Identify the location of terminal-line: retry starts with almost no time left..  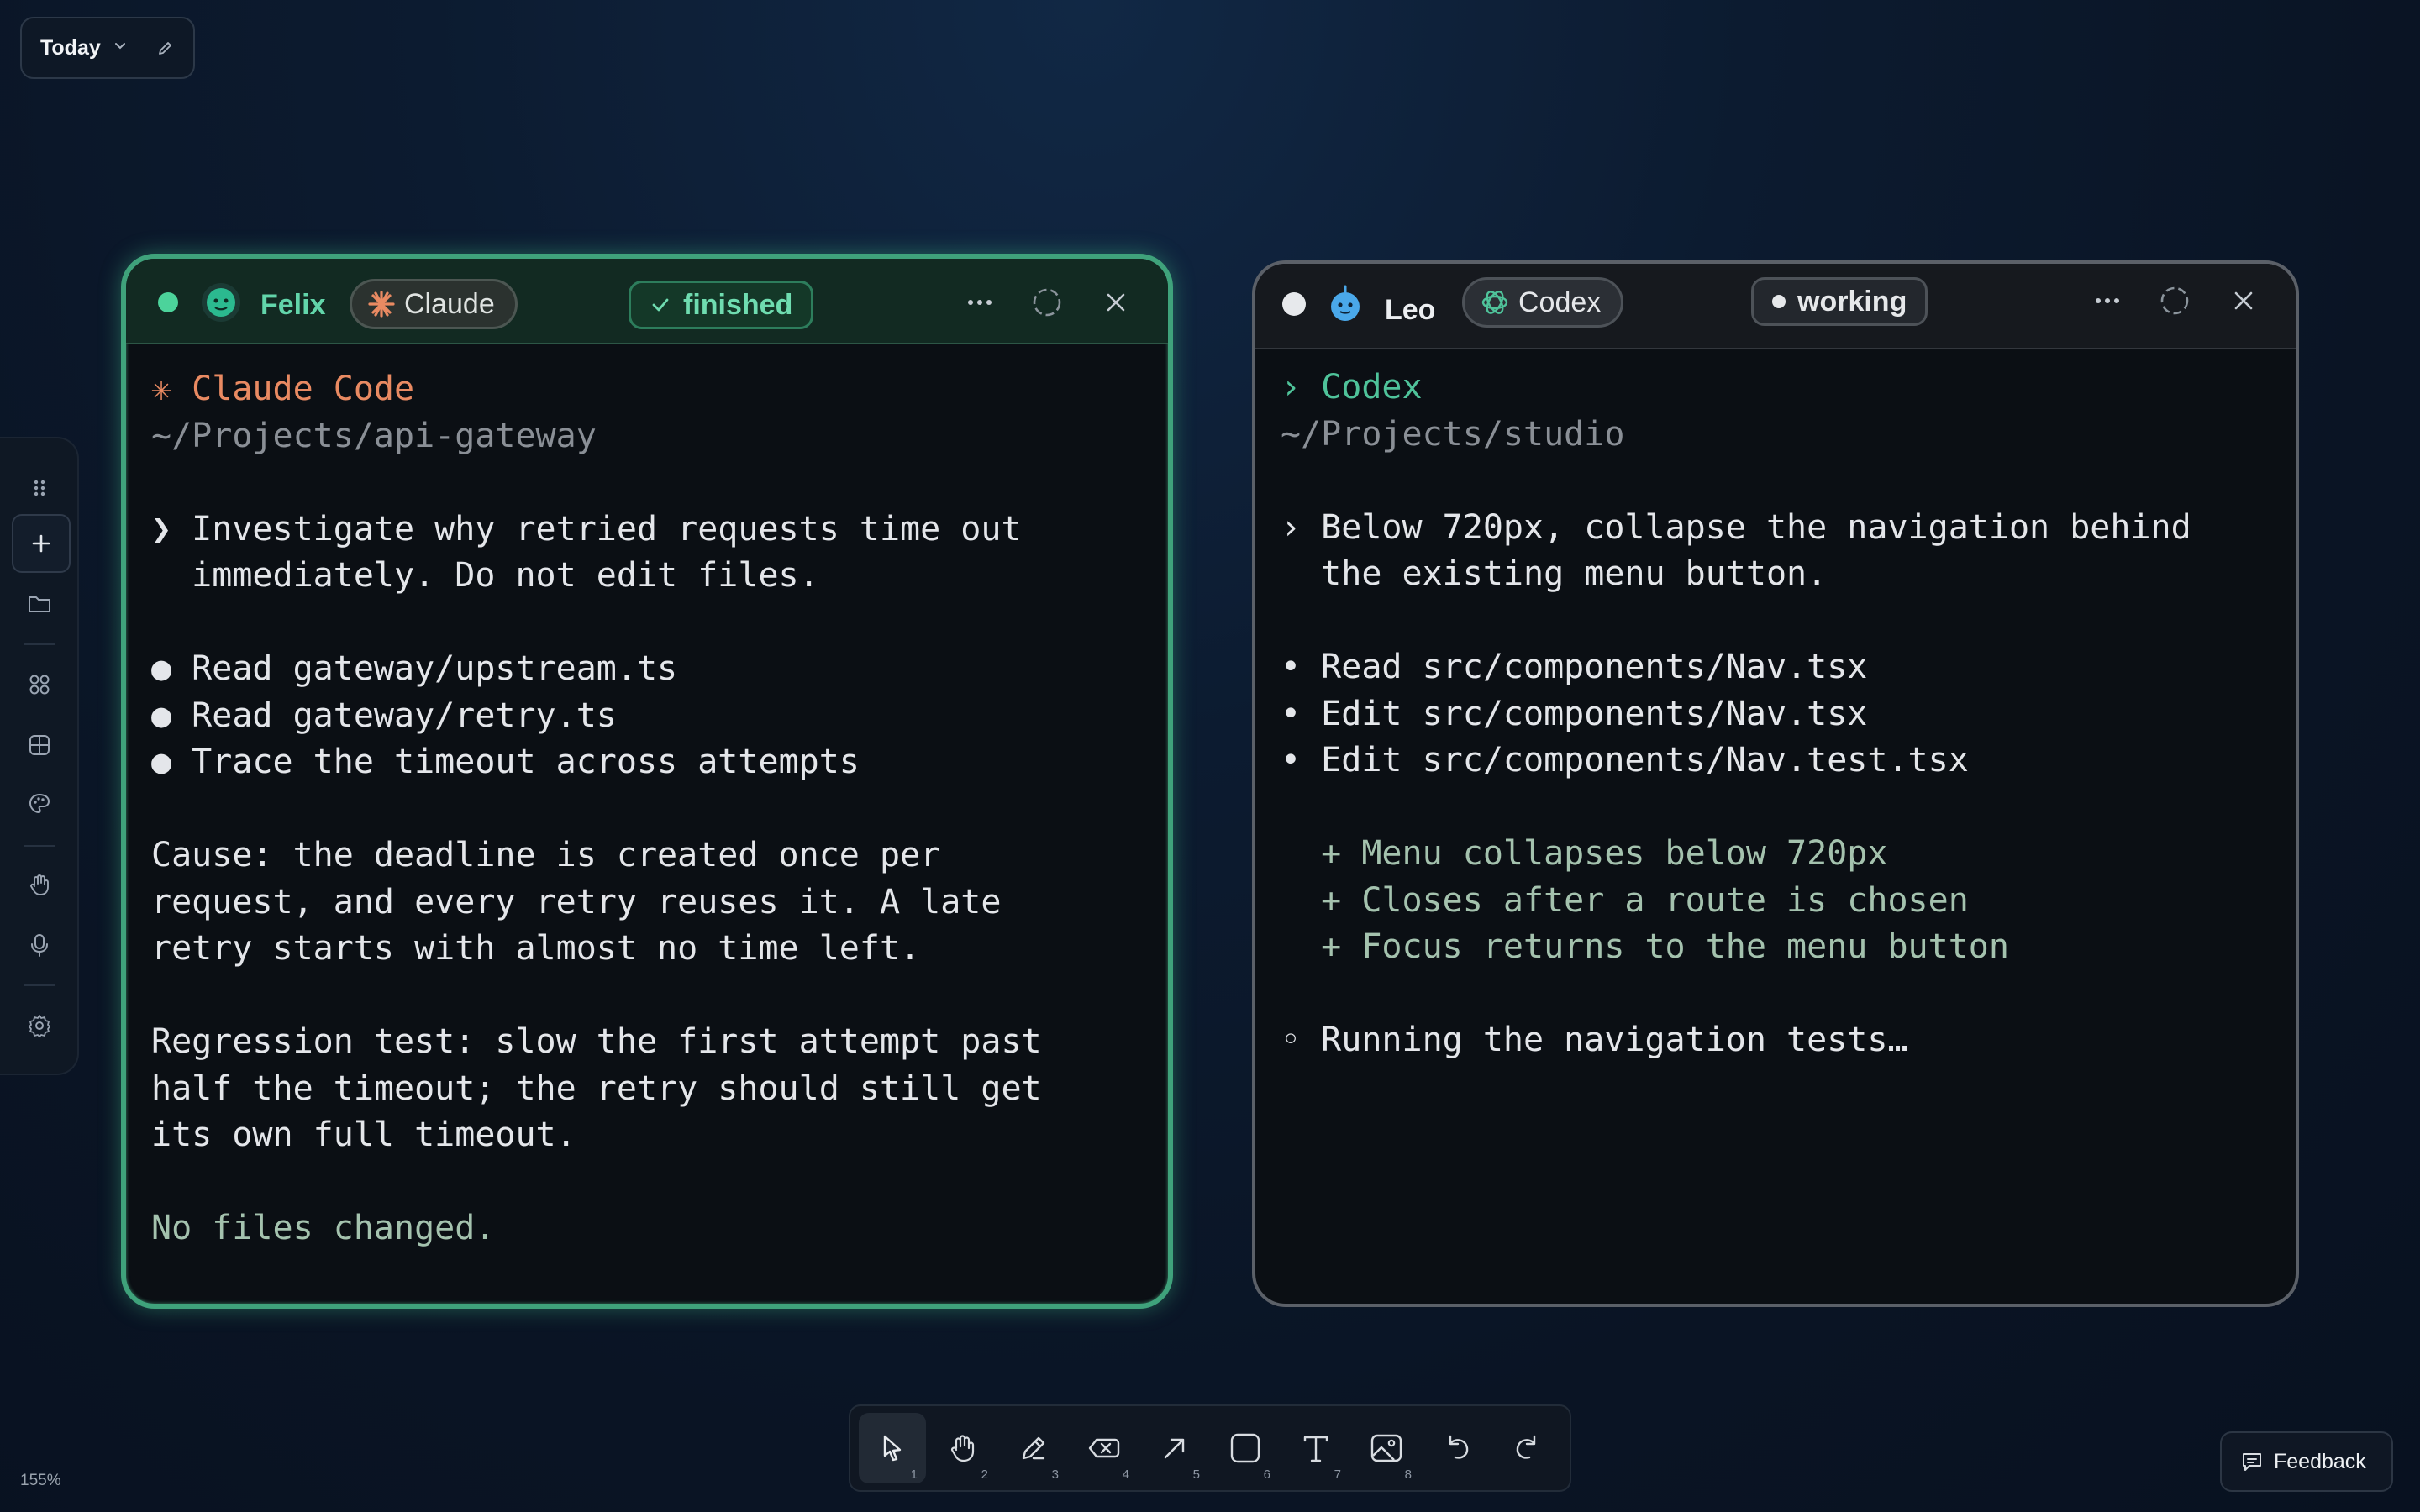
(536, 948).